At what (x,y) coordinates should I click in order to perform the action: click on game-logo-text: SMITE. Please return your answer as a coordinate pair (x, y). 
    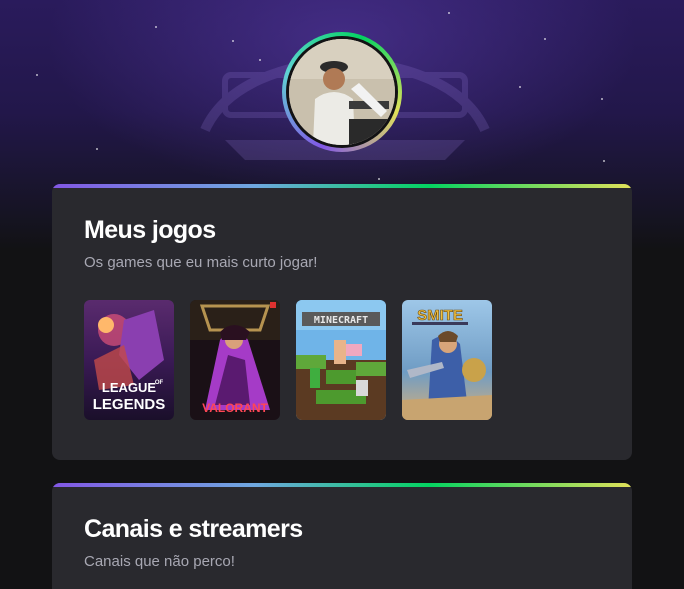
    Looking at the image, I should click on (440, 315).